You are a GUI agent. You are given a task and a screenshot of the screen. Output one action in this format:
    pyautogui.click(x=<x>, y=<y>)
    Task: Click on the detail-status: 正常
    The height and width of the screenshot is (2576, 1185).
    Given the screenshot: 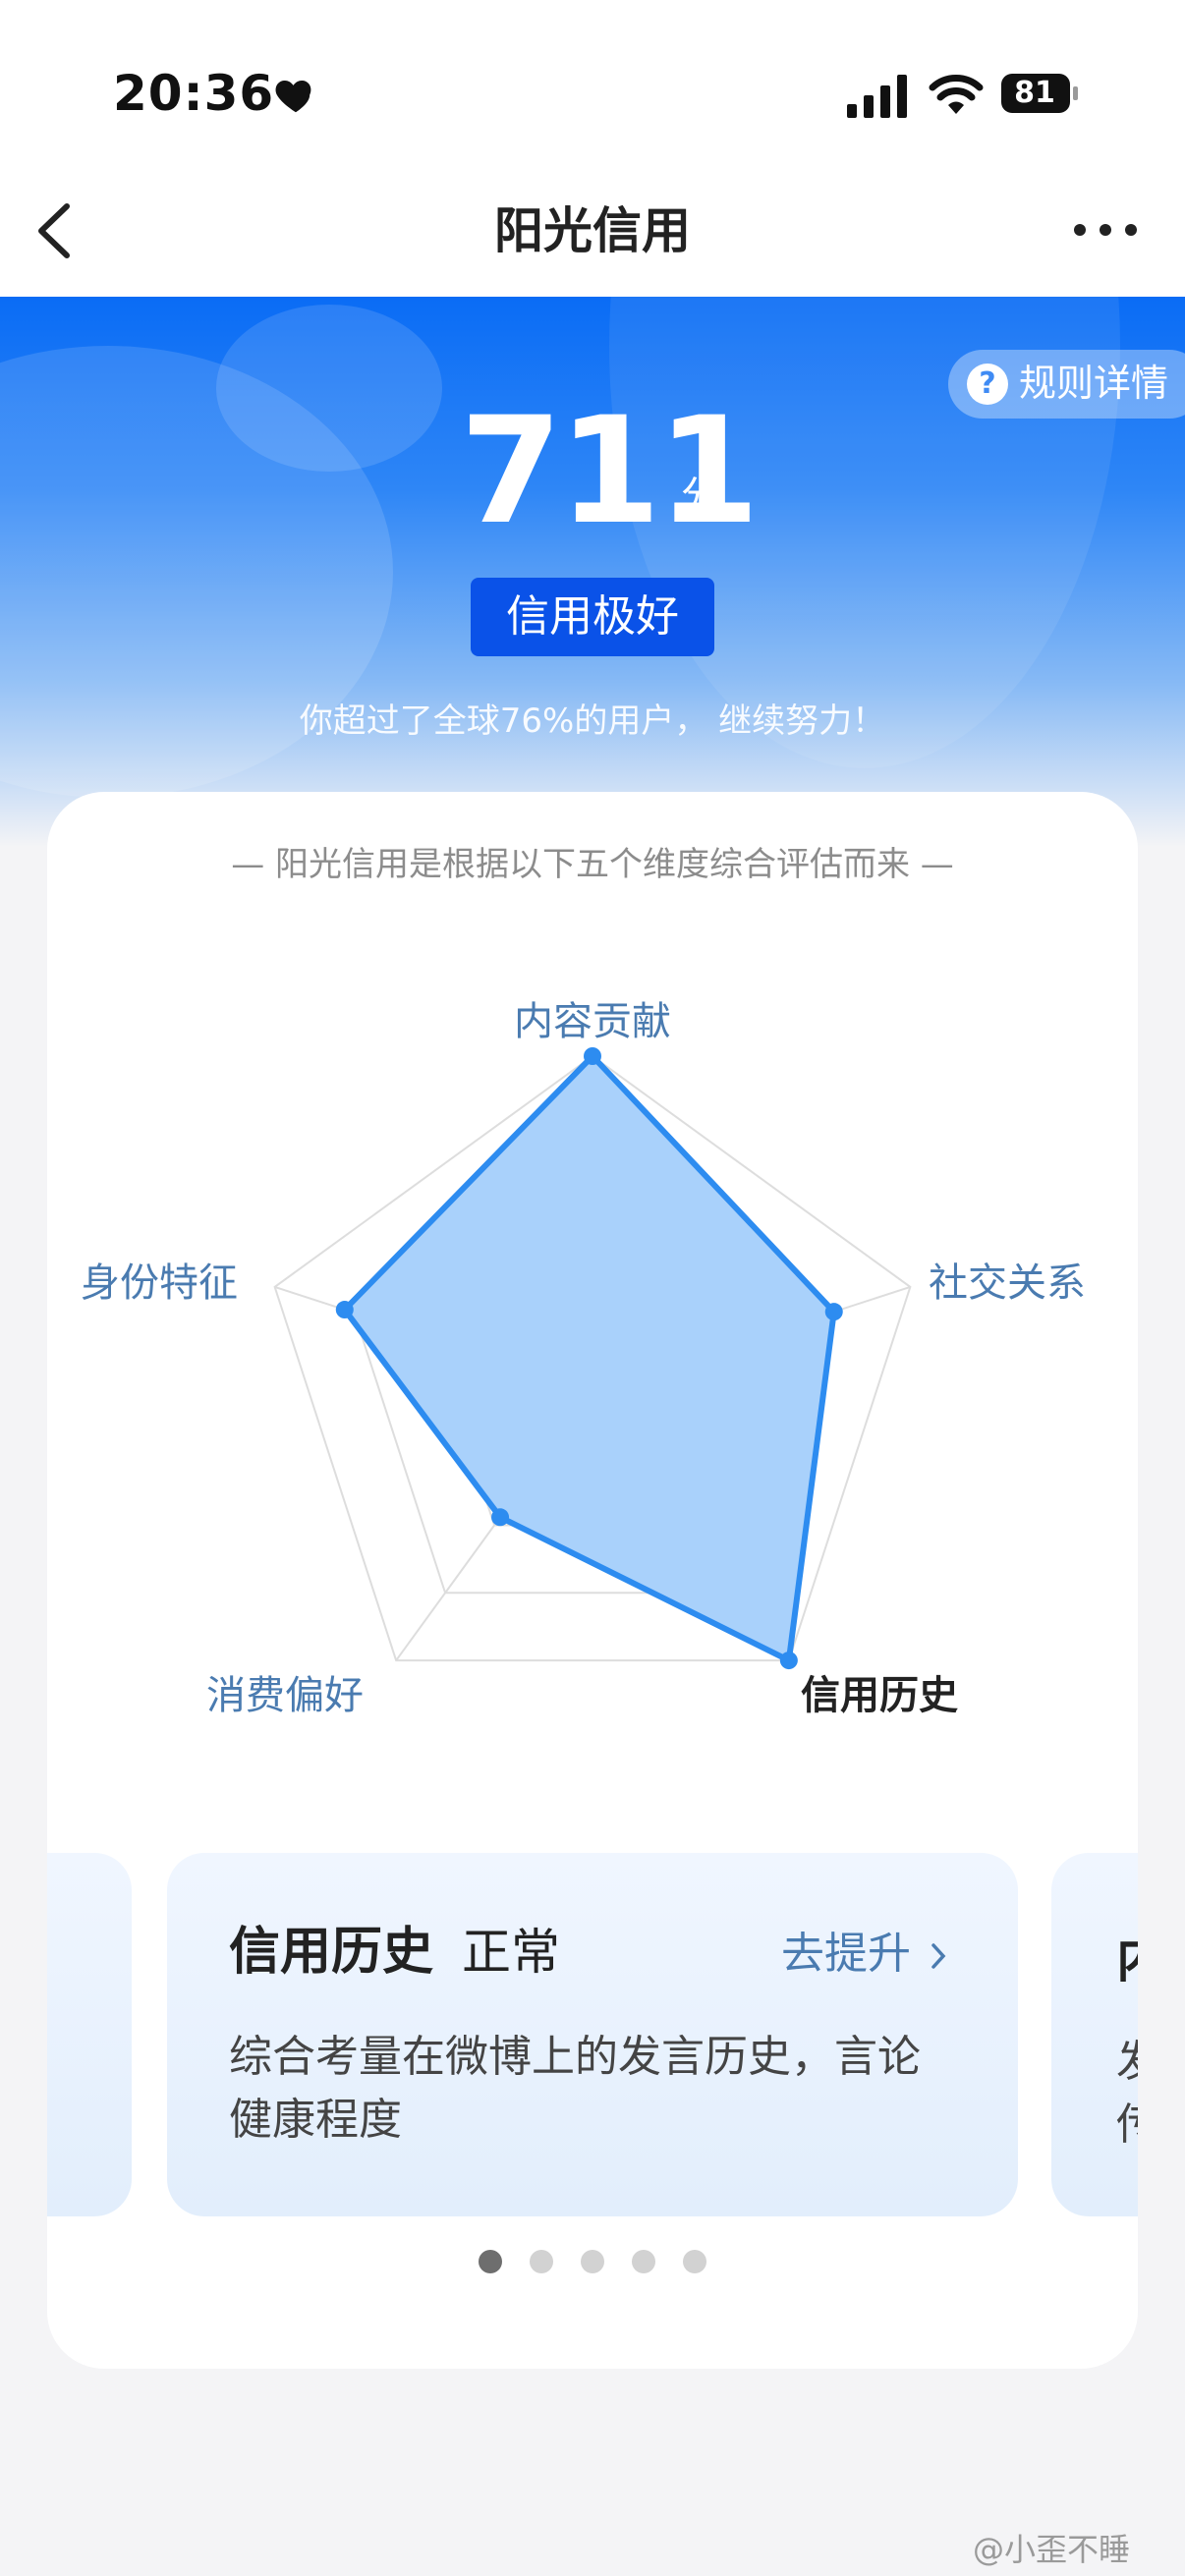 What is the action you would take?
    pyautogui.click(x=511, y=1952)
    